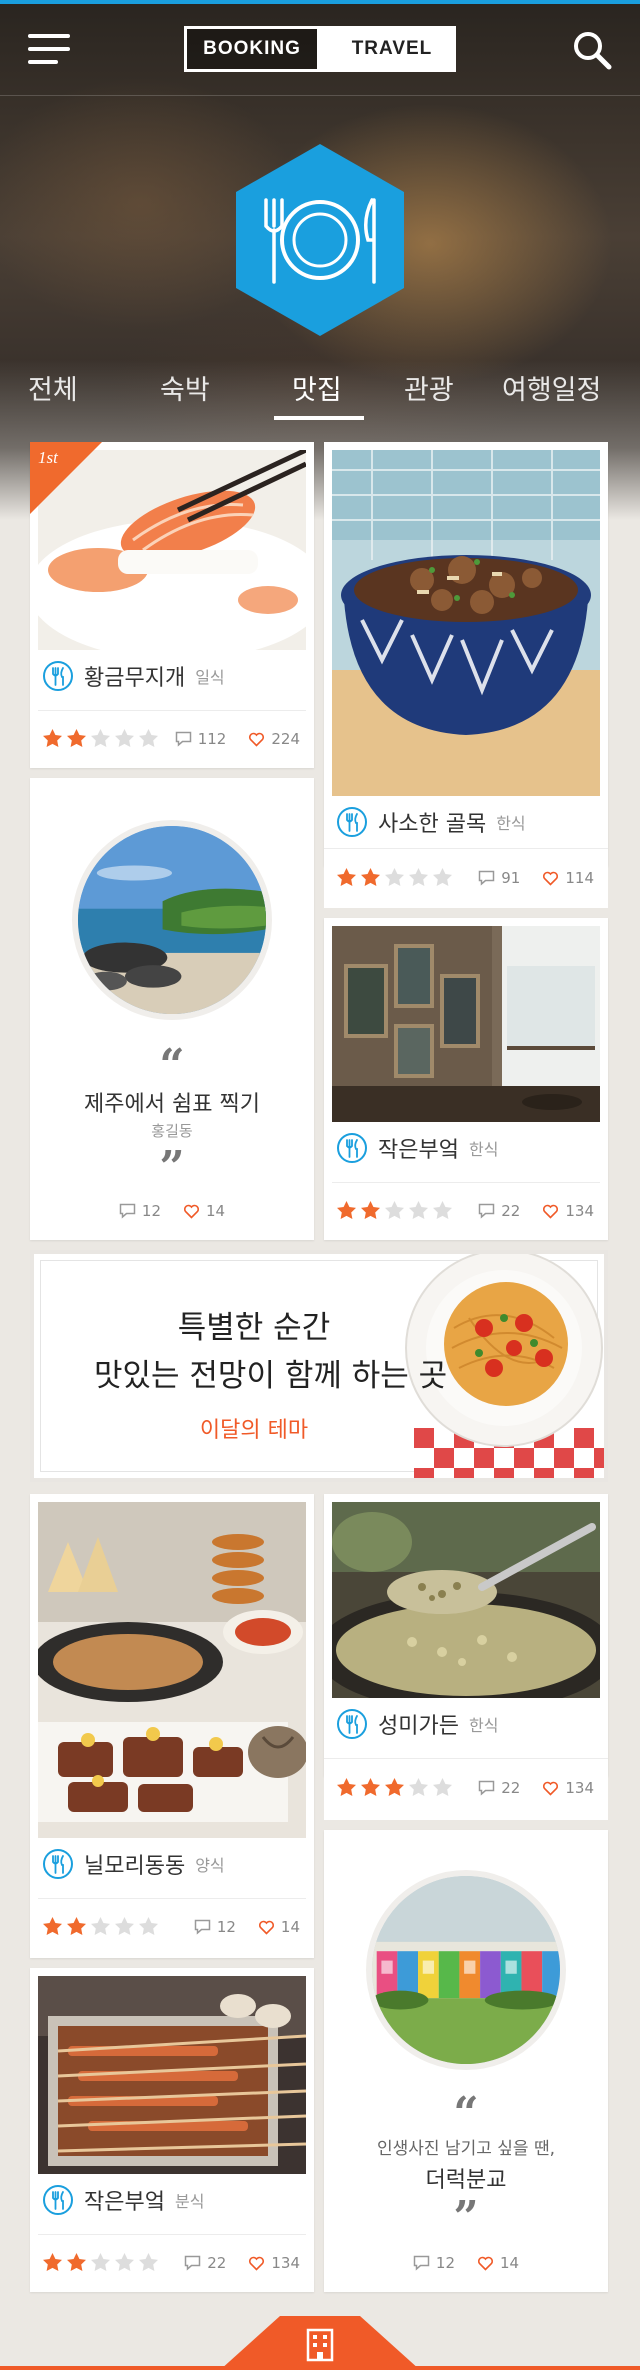  What do you see at coordinates (210, 677) in the screenshot?
I see `restaurant-category: 일식` at bounding box center [210, 677].